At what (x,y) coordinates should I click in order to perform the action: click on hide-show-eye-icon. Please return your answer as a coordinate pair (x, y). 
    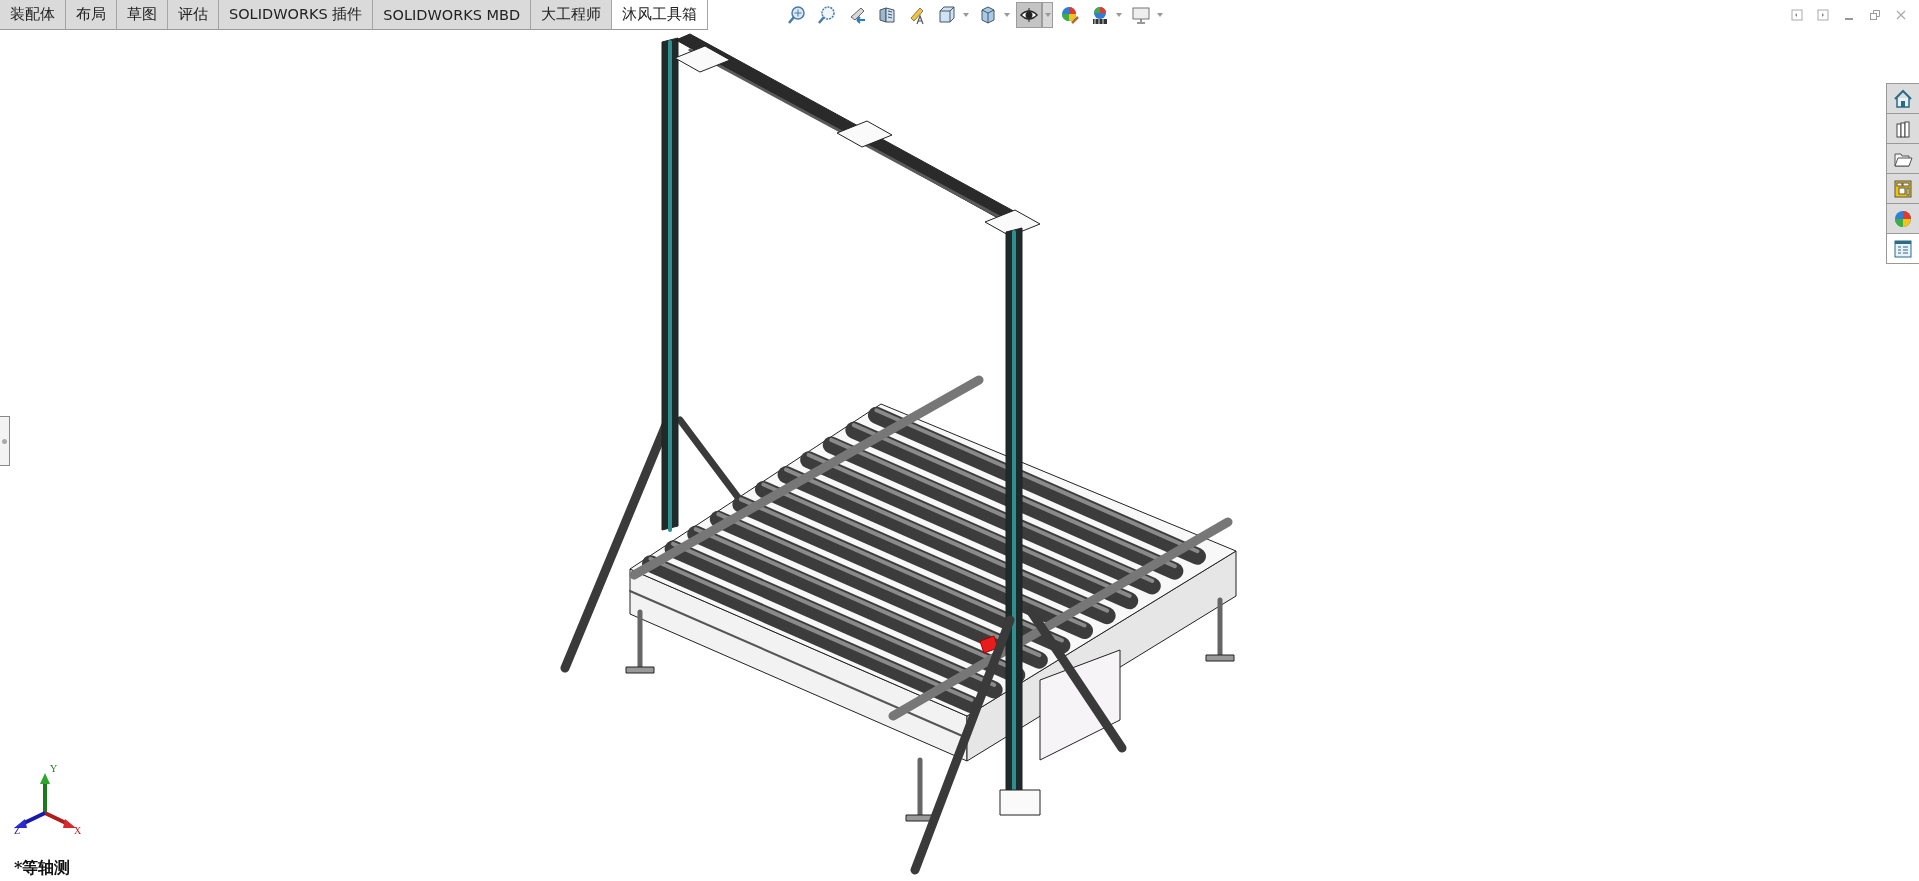
    Looking at the image, I should click on (1029, 15).